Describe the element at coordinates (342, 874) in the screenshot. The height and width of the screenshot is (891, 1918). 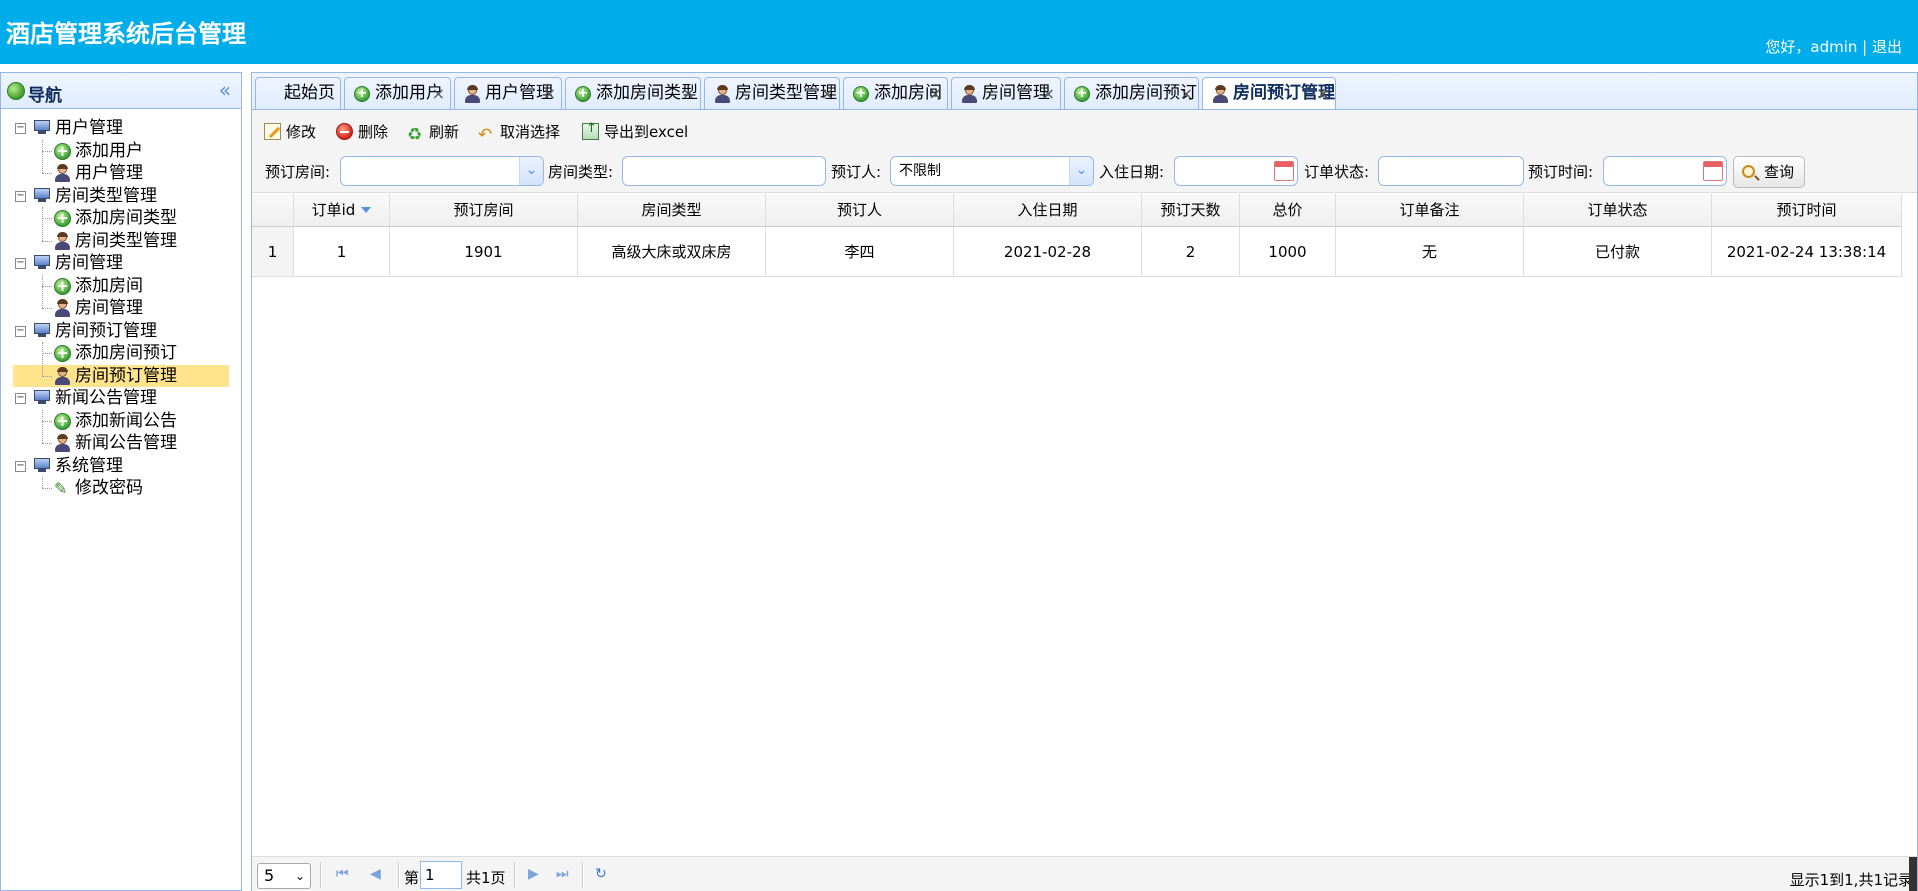
I see `first-page-icon: ⏮` at that location.